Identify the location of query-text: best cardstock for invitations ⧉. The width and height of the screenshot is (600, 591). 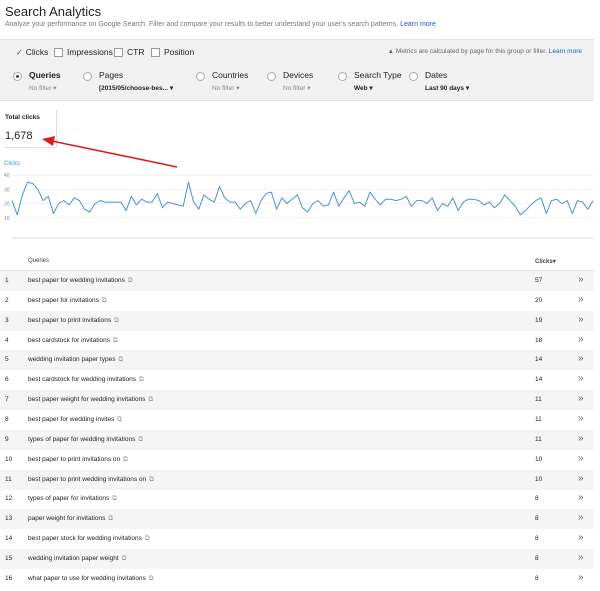
(73, 341).